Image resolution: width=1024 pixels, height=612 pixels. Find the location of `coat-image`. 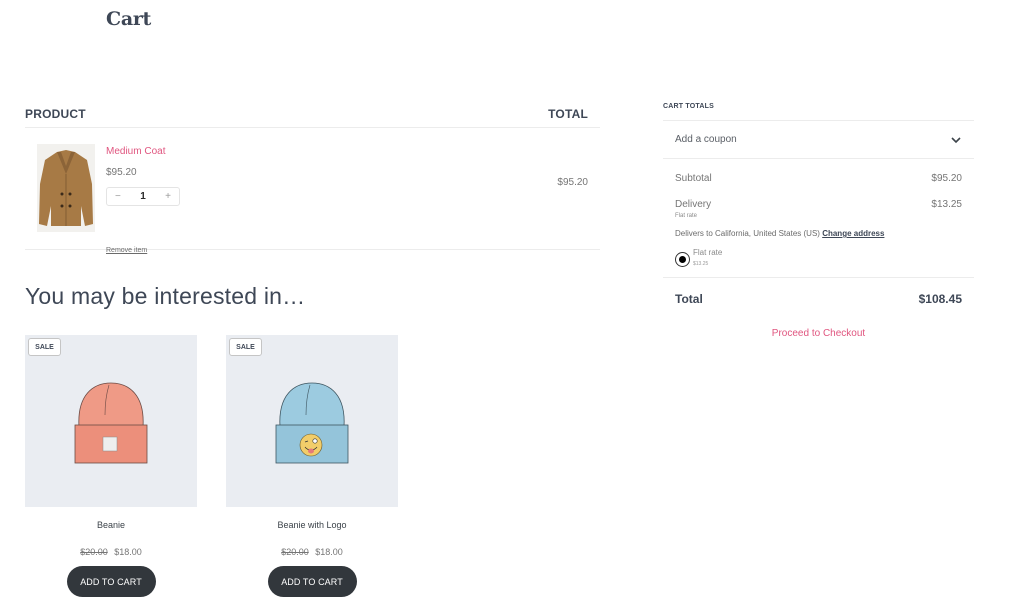

coat-image is located at coordinates (66, 188).